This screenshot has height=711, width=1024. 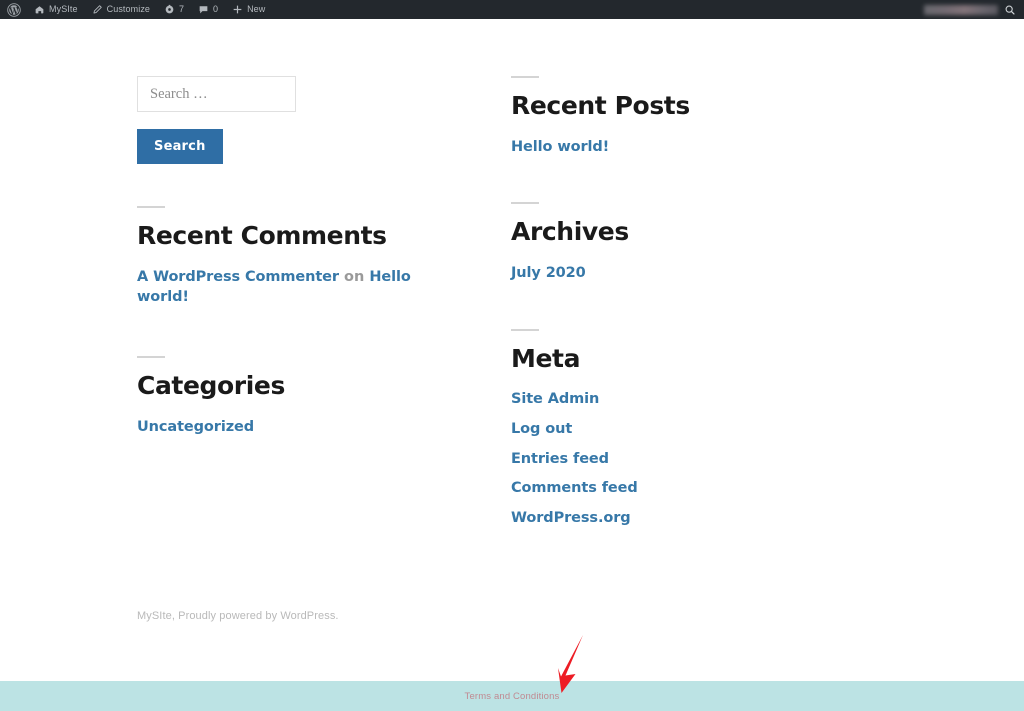 I want to click on list-item: Site Admin, so click(x=676, y=399).